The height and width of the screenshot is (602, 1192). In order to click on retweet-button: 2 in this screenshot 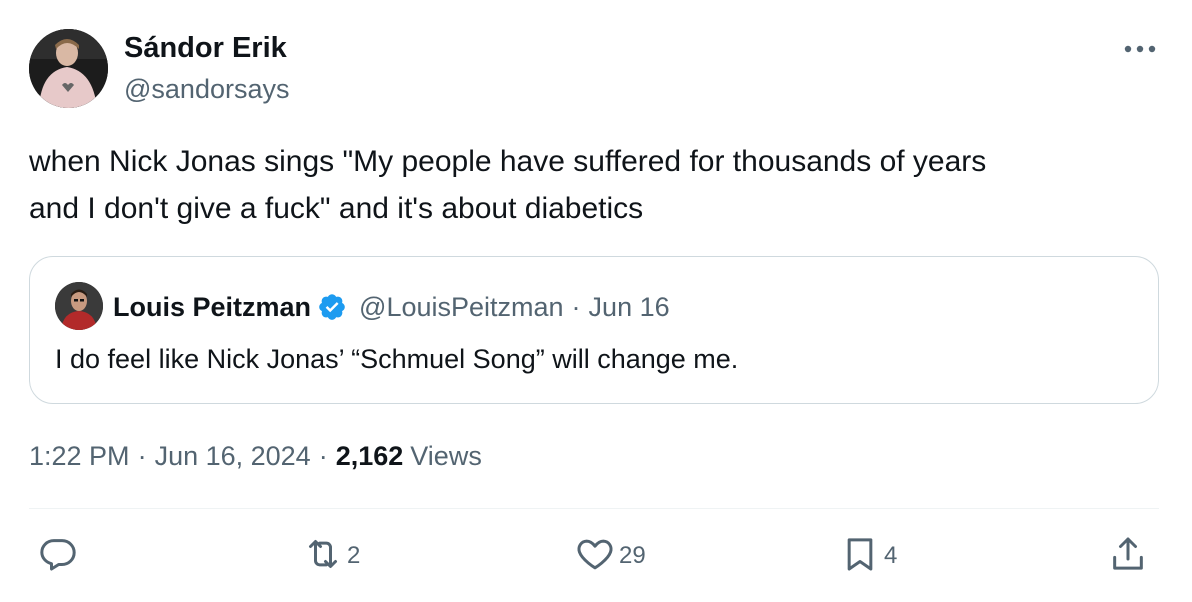, I will do `click(331, 556)`.